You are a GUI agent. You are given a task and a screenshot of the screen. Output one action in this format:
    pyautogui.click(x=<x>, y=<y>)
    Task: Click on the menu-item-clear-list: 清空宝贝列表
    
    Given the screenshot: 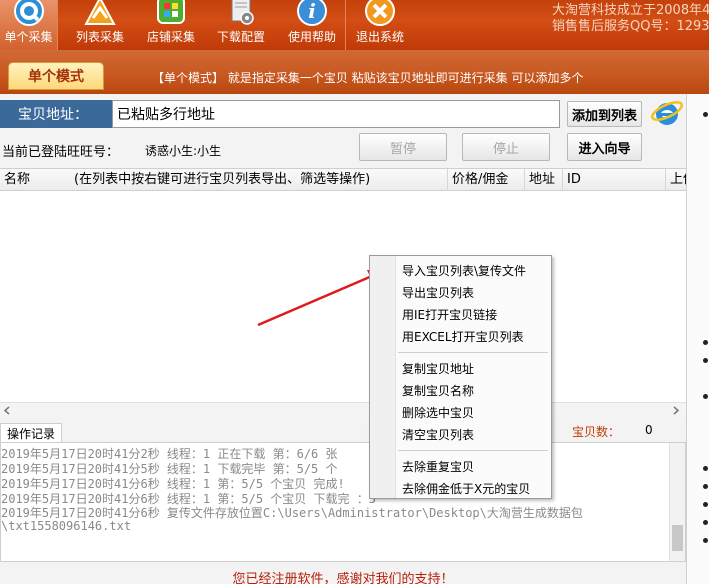 What is the action you would take?
    pyautogui.click(x=438, y=434)
    